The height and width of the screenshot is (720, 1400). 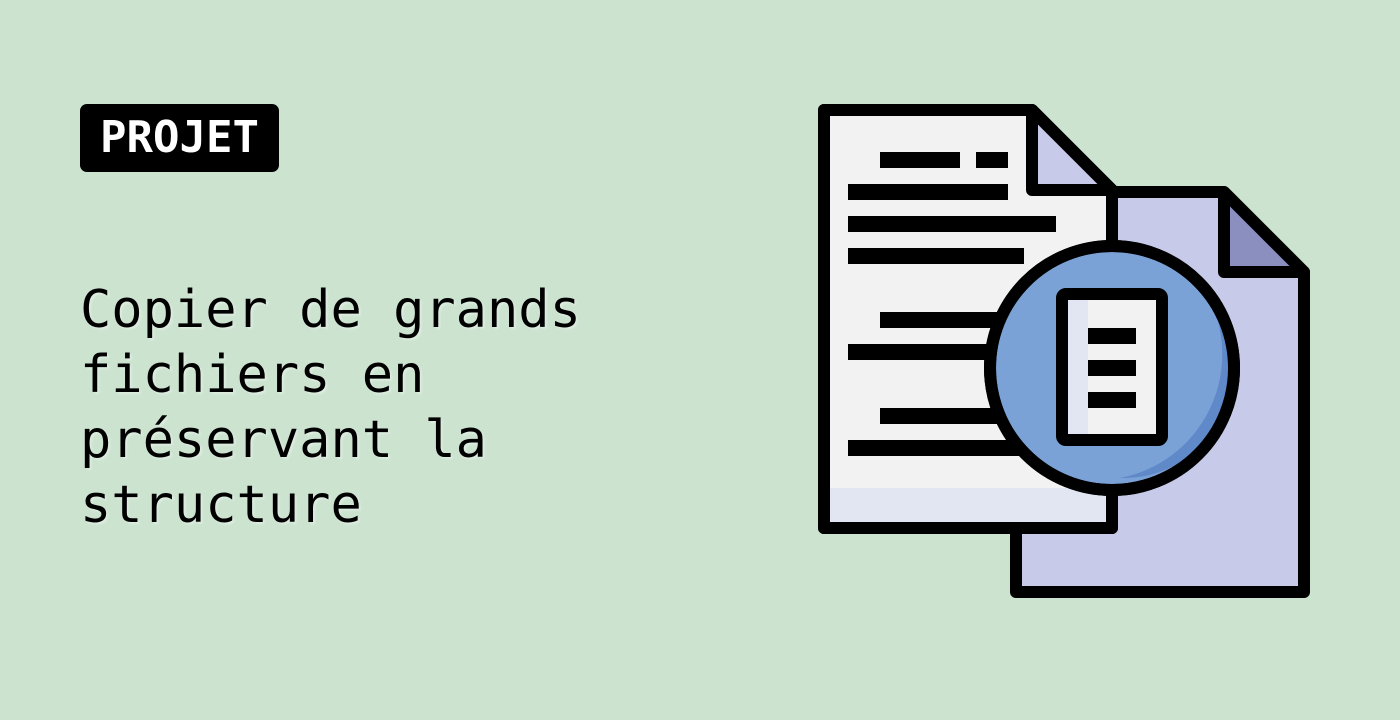 I want to click on title-line-2: fichiers en, so click(x=252, y=375).